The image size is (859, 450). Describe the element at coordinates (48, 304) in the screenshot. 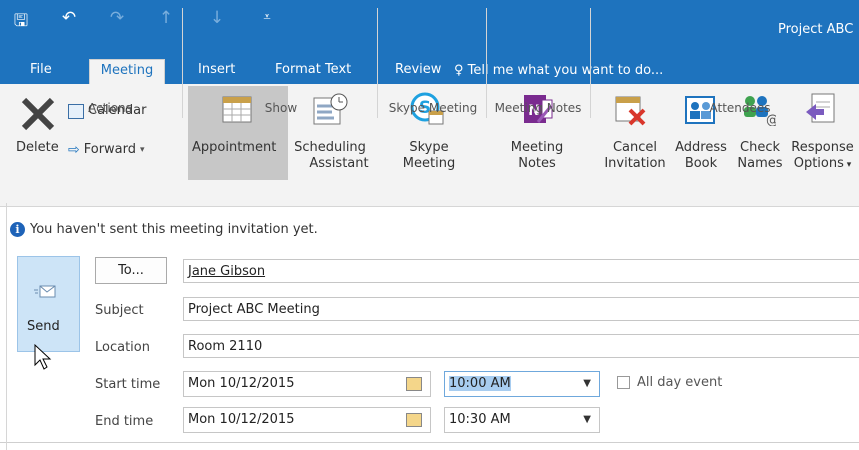

I see `send-button` at that location.